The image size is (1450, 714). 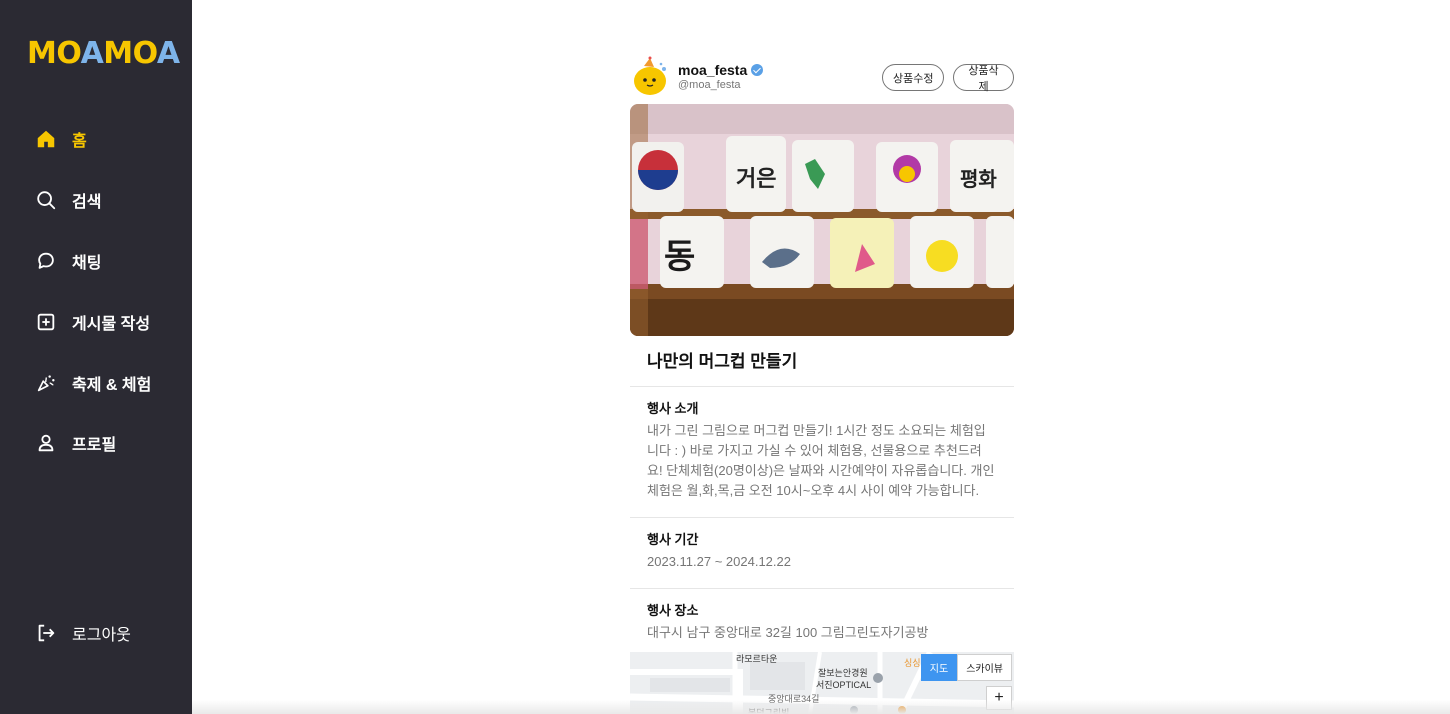 What do you see at coordinates (651, 77) in the screenshot?
I see `avatar` at bounding box center [651, 77].